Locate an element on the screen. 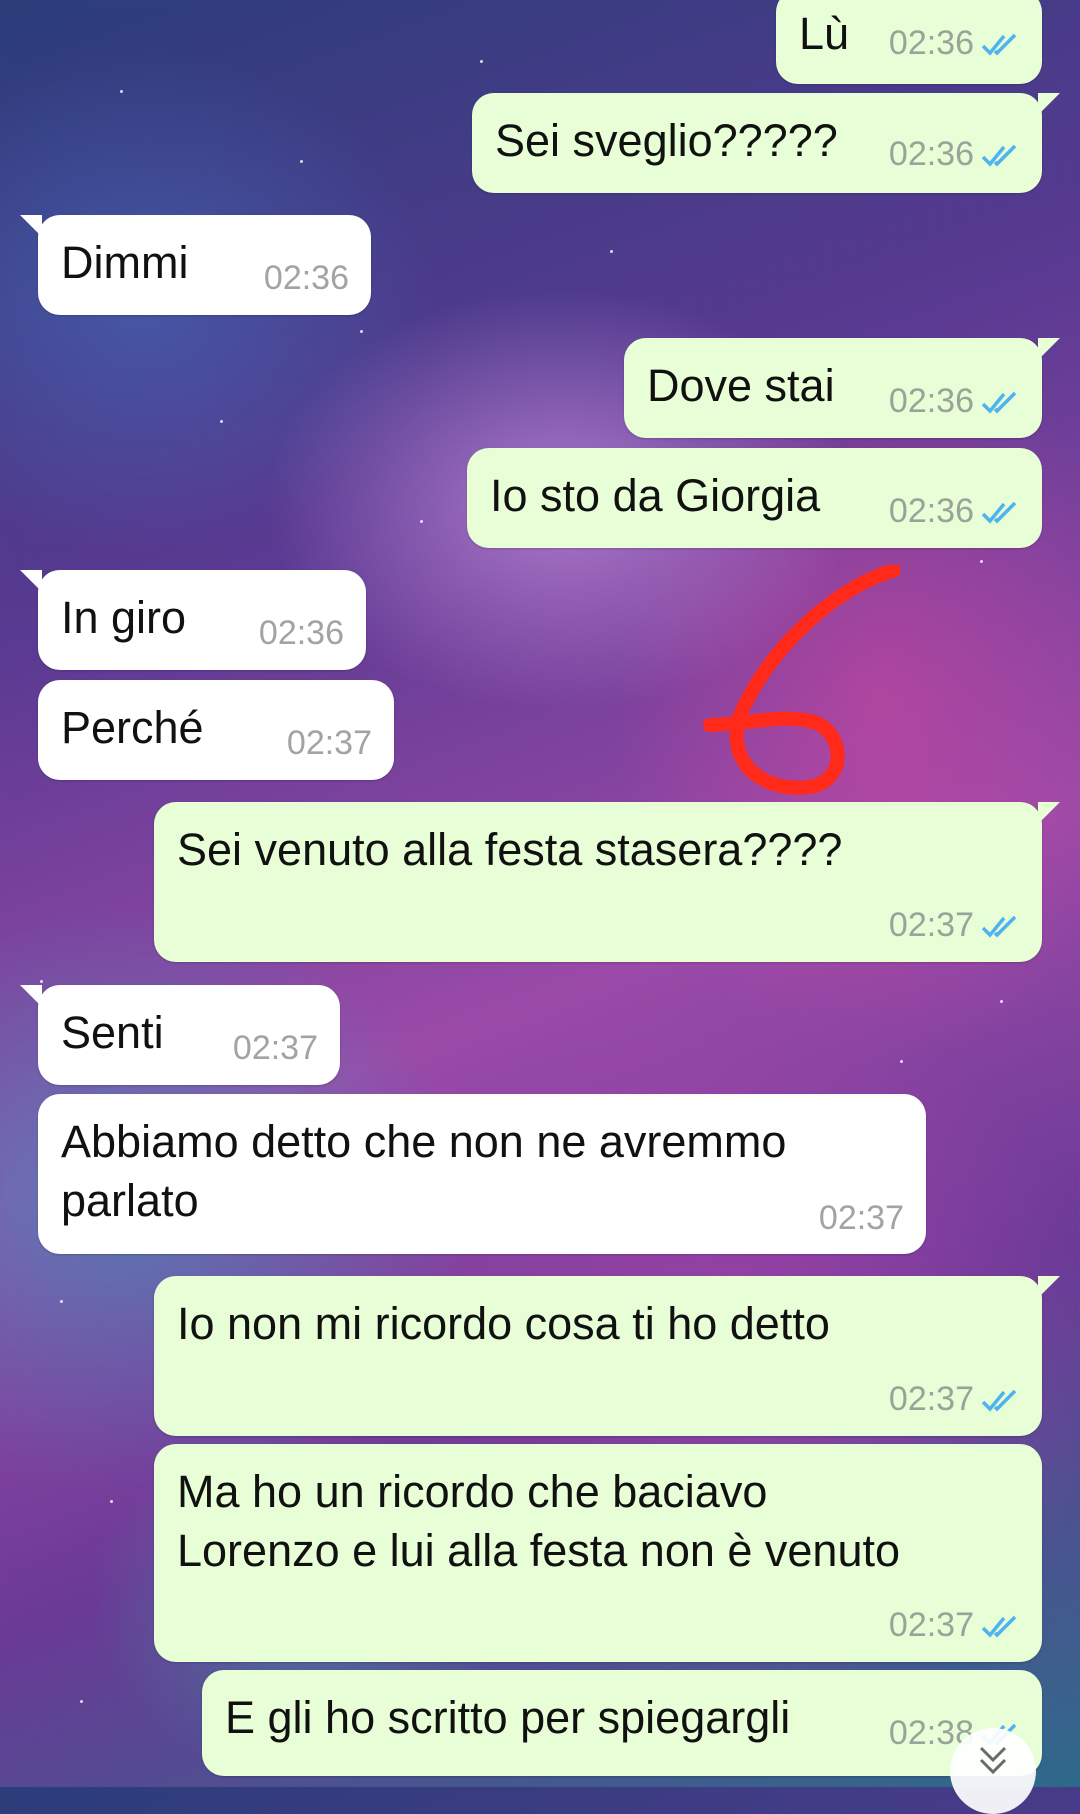  message-bubble-outgoing: Sei sveglio????? 02:36 is located at coordinates (766, 143).